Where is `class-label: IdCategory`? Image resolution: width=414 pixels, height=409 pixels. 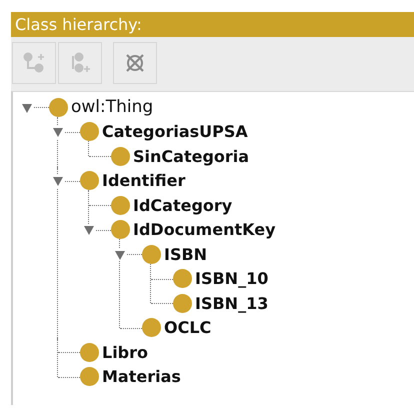
class-label: IdCategory is located at coordinates (182, 205).